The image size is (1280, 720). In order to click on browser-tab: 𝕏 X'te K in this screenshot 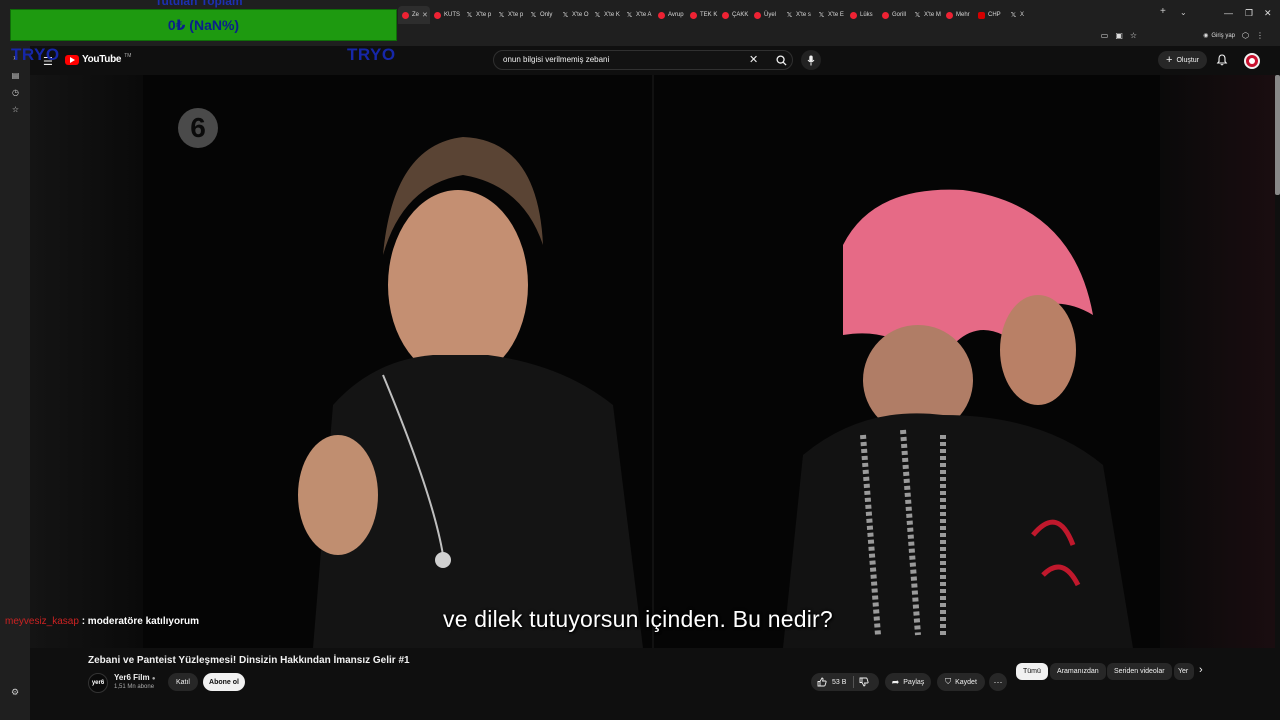, I will do `click(606, 15)`.